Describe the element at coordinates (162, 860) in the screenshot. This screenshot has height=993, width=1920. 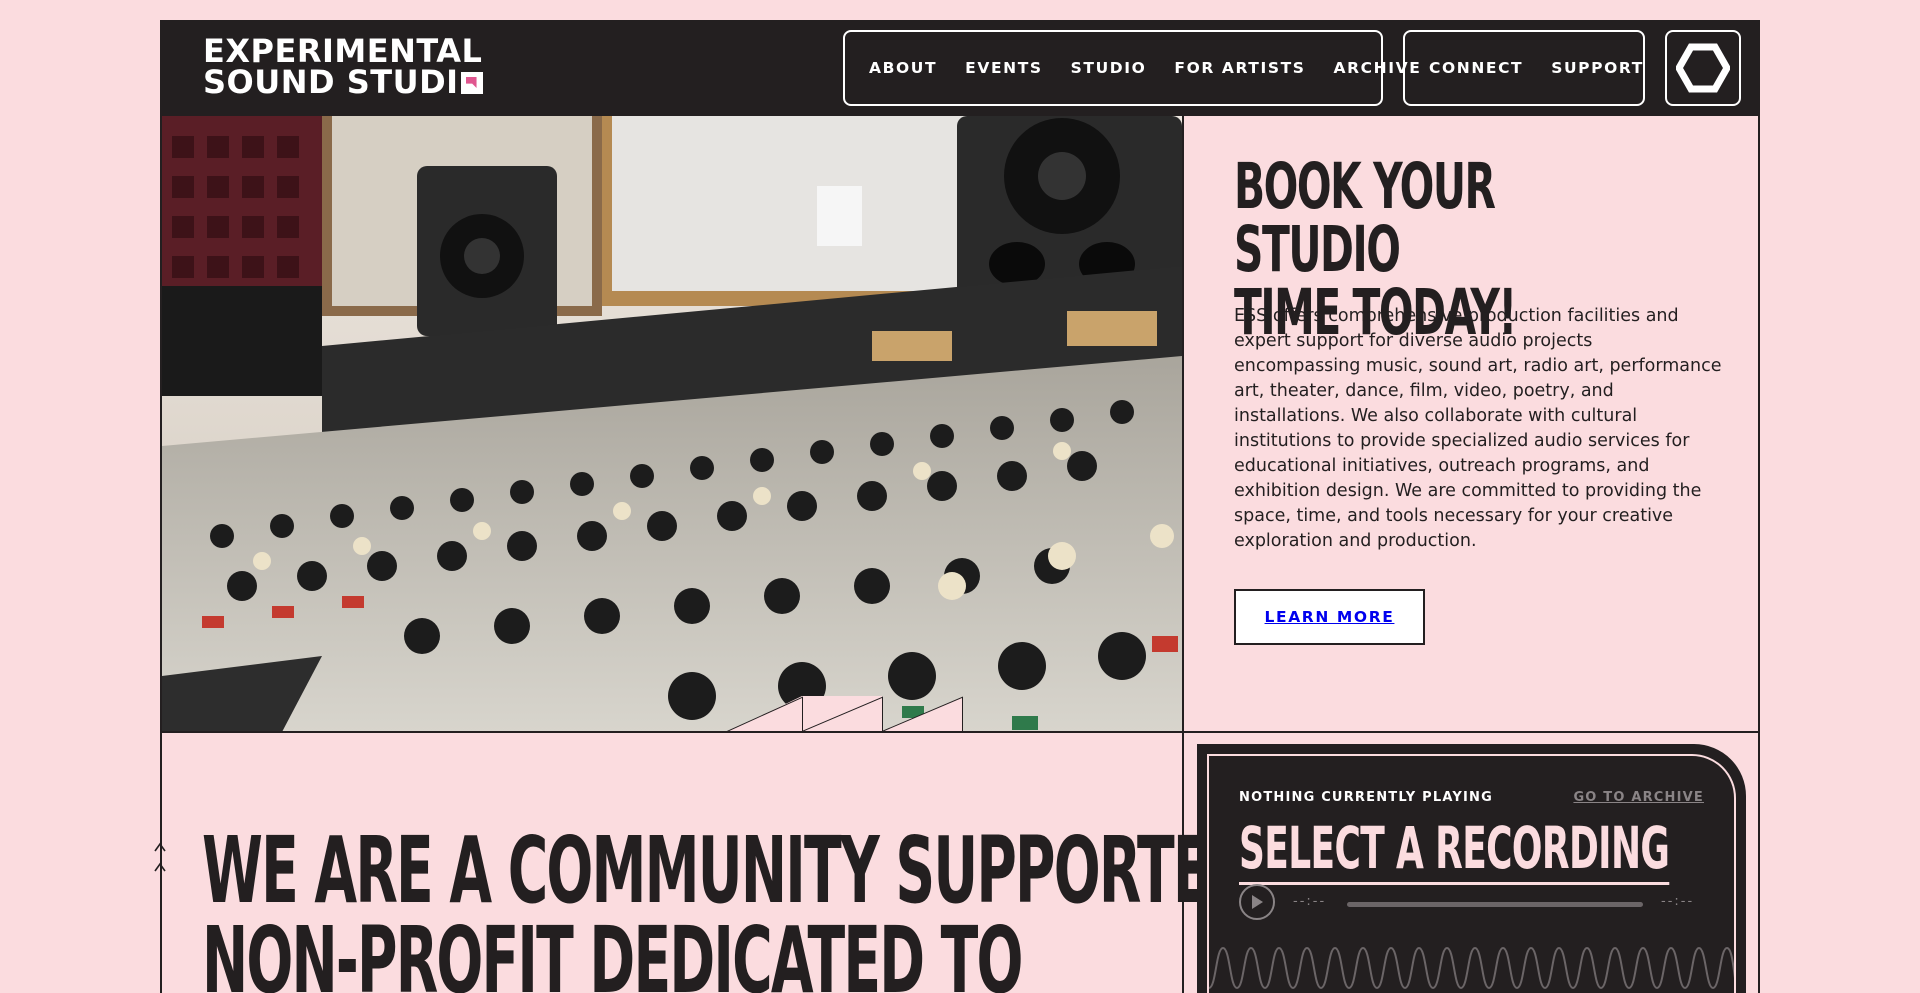
I see `scroll-up-arrows-icon` at that location.